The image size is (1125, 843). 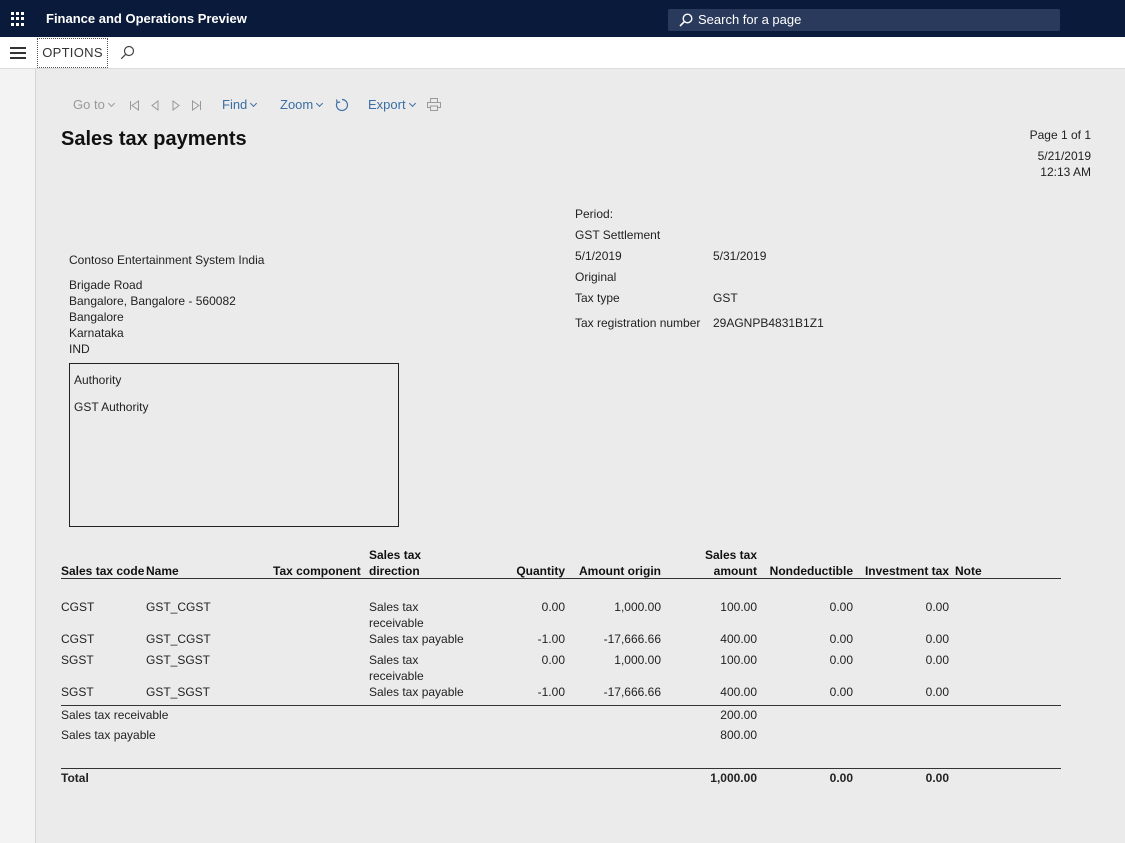 I want to click on hamburger-menu-icon, so click(x=18, y=53).